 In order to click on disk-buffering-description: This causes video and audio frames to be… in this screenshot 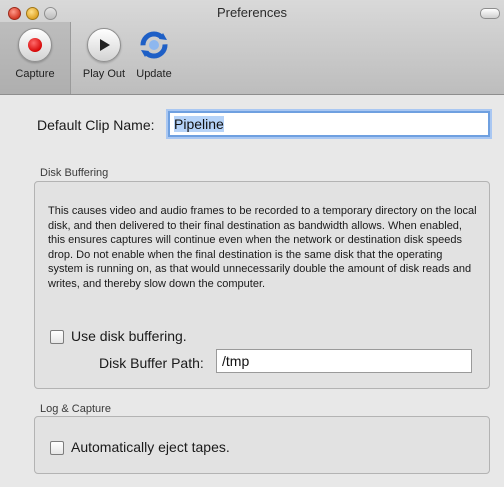, I will do `click(262, 247)`.